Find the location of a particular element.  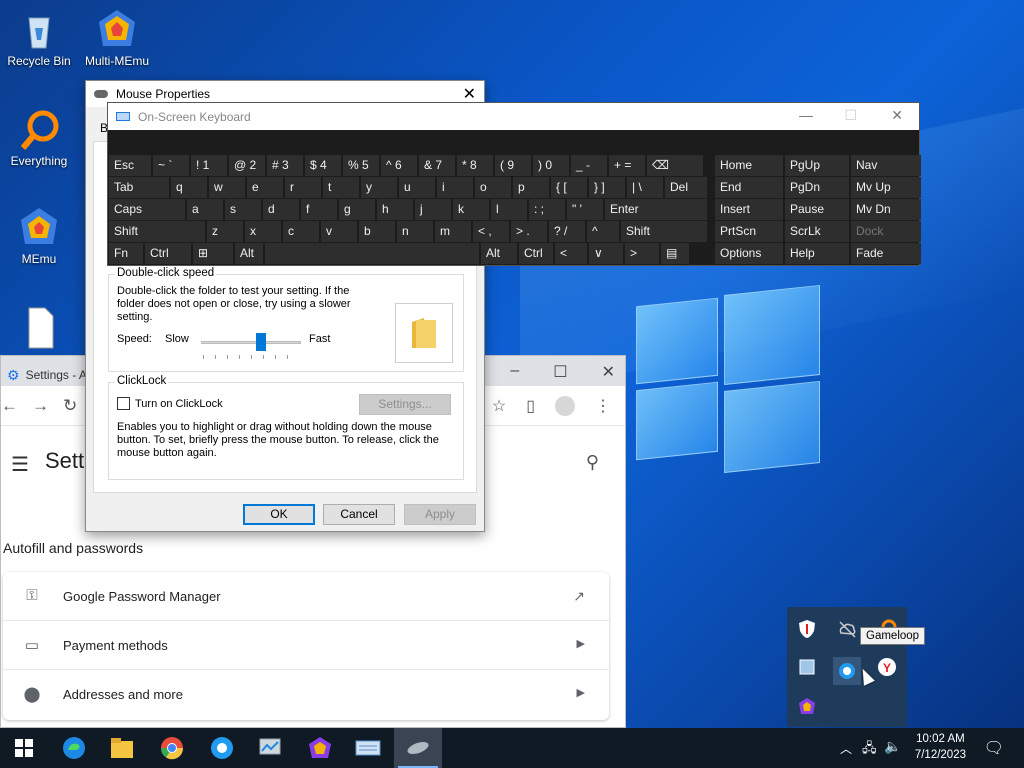

app-window-icon is located at coordinates (807, 667).